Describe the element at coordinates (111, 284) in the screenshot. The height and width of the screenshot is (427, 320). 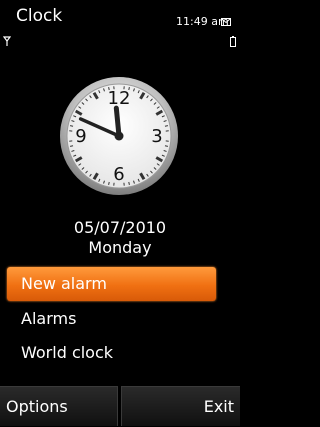
I see `menu-item-new-alarm: New alarm` at that location.